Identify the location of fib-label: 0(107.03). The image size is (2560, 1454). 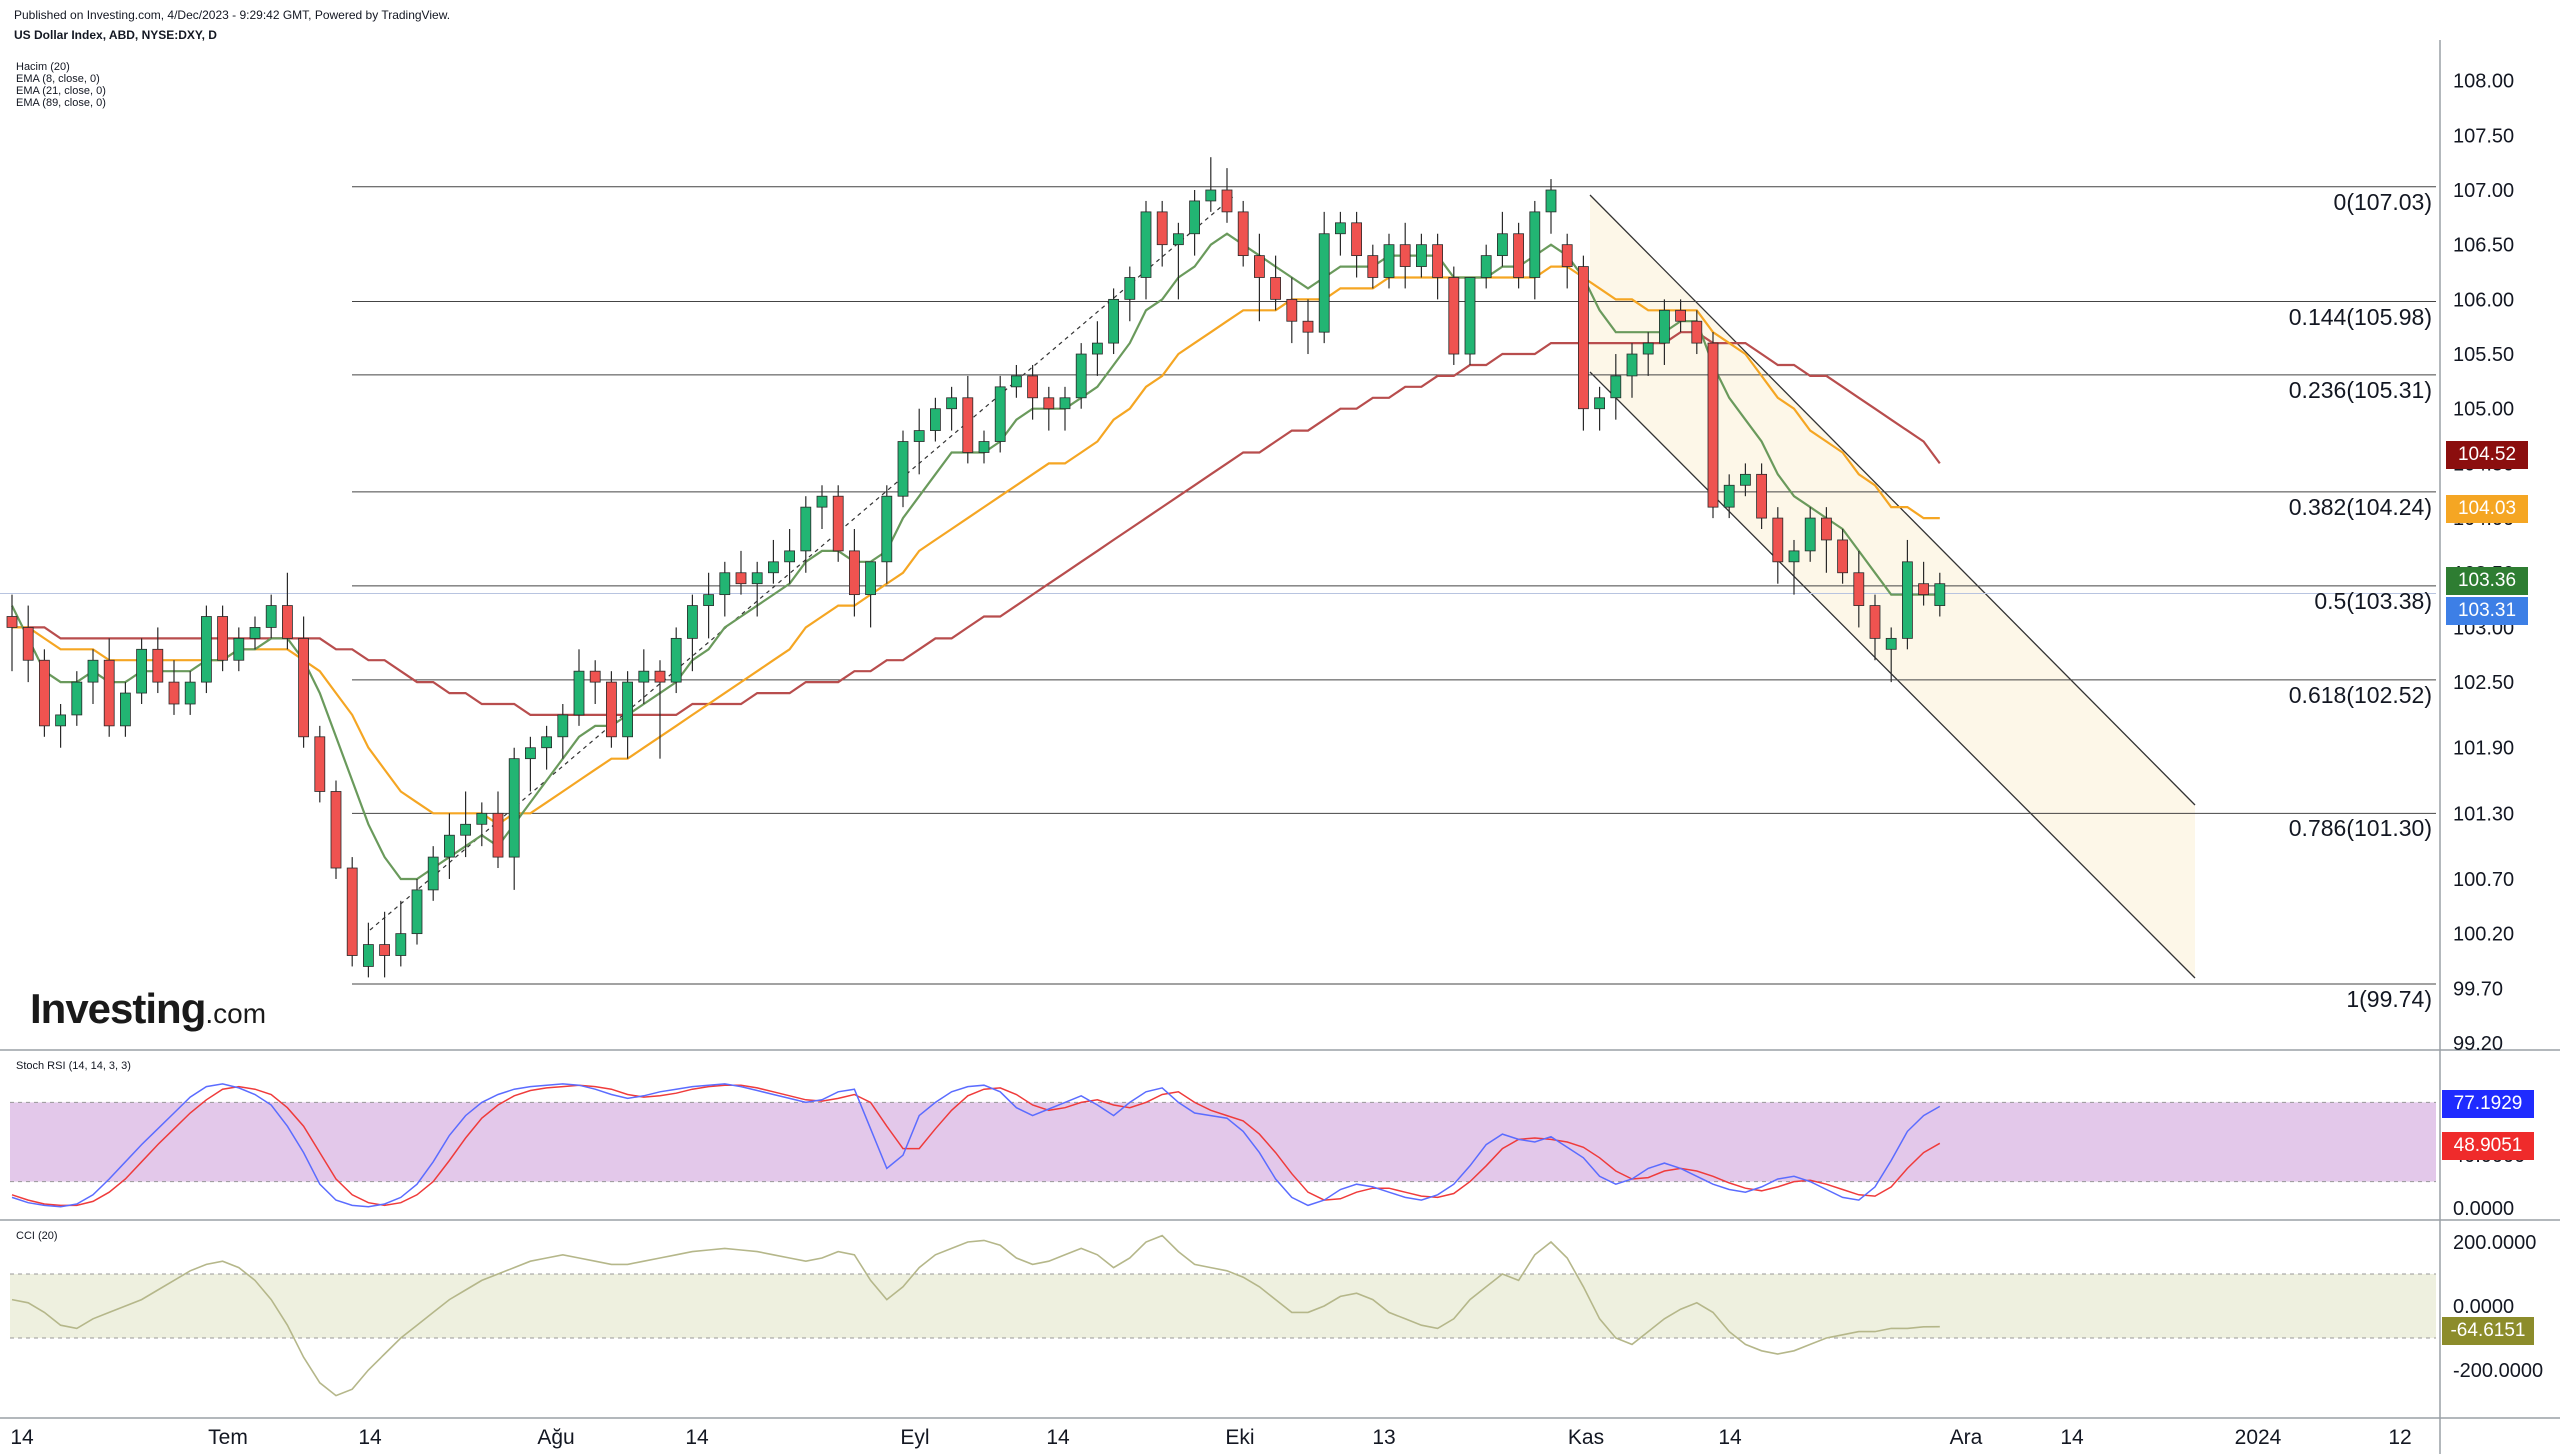
(2382, 201).